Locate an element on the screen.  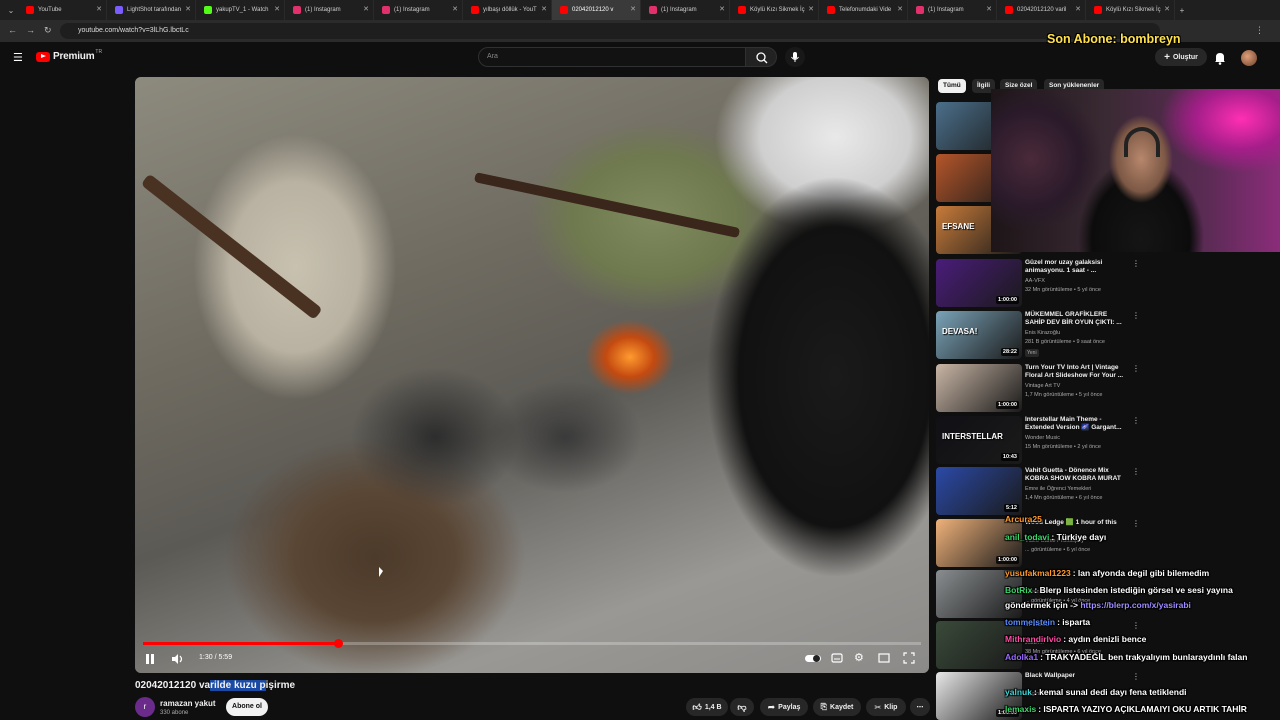
search-input: Ara is located at coordinates (612, 57).